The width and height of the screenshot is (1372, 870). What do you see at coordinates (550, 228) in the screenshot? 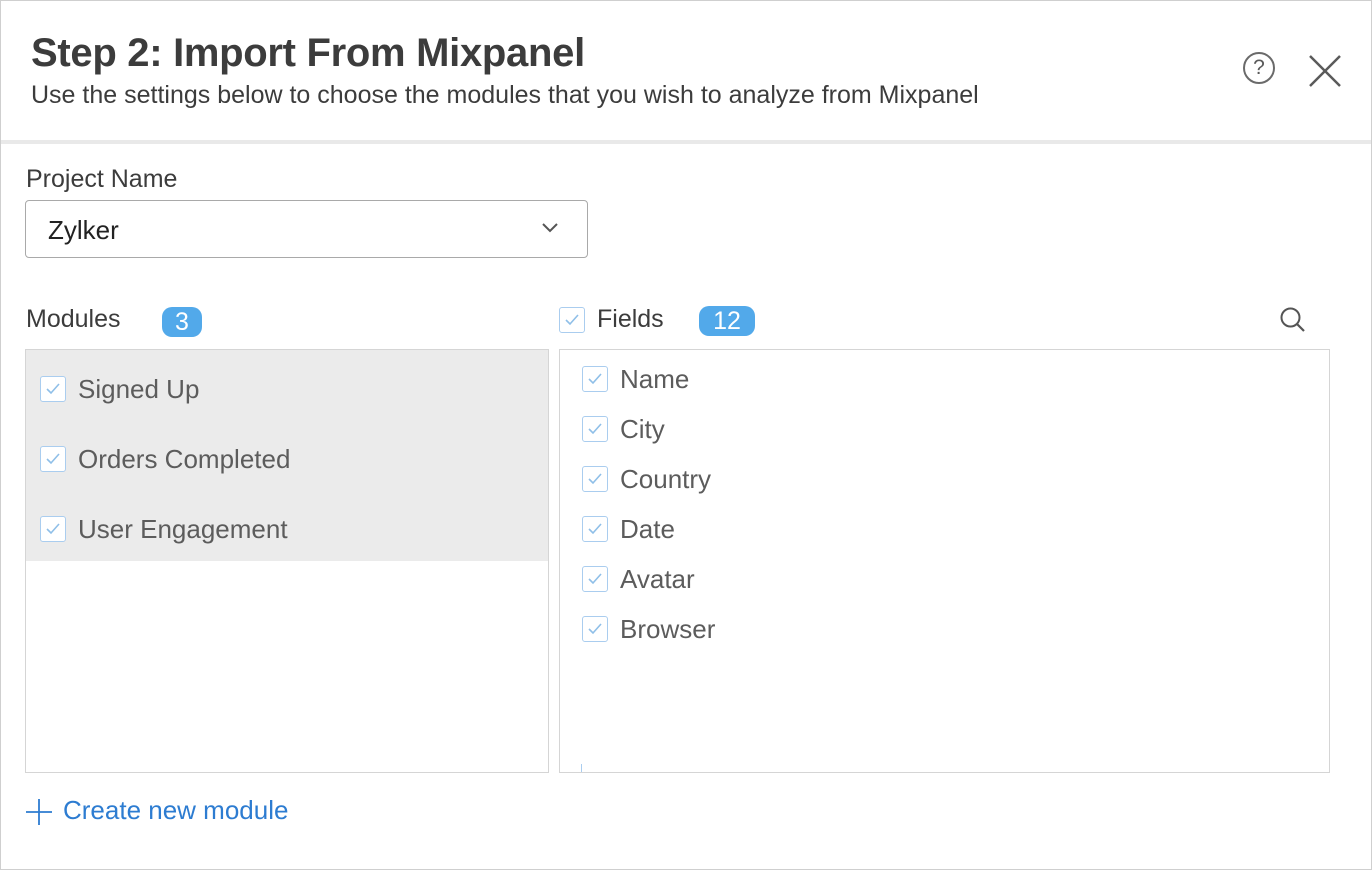
I see `chevron-down-icon` at bounding box center [550, 228].